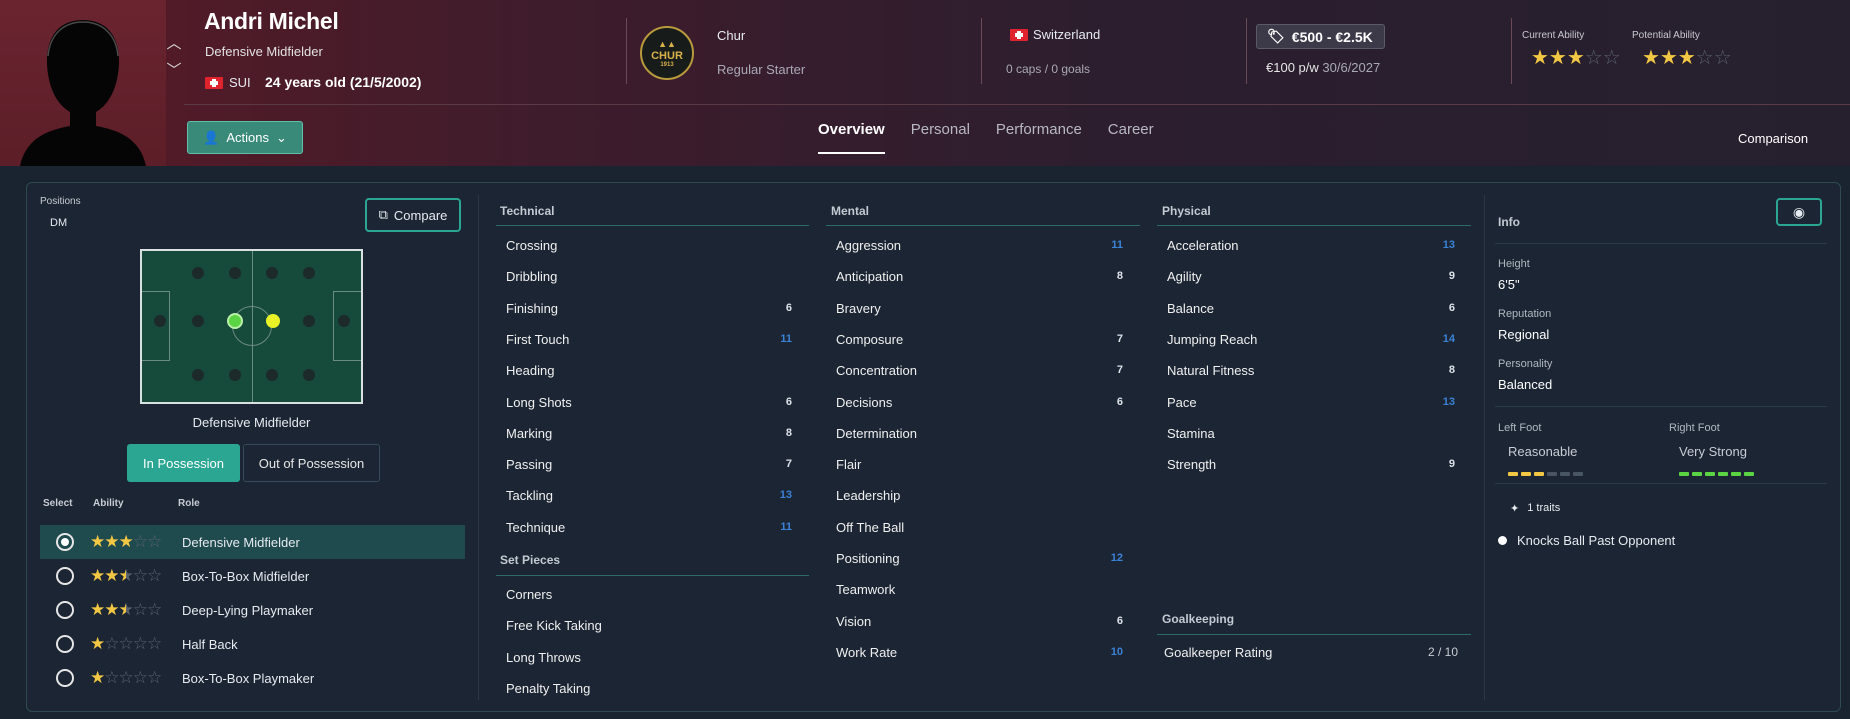  What do you see at coordinates (848, 464) in the screenshot?
I see `attribute-name: Flair` at bounding box center [848, 464].